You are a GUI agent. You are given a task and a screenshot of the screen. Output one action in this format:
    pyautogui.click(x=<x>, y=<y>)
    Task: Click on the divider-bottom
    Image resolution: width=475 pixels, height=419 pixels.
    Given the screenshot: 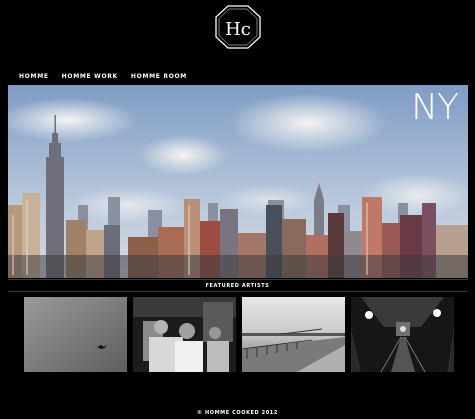 What is the action you would take?
    pyautogui.click(x=238, y=291)
    